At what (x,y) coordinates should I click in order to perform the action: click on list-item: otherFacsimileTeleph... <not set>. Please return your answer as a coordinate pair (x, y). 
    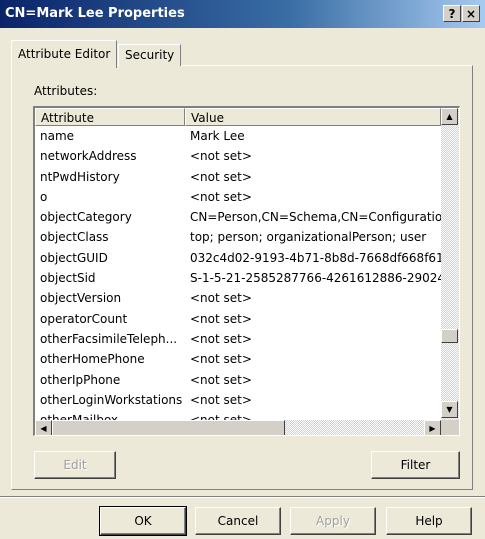
    Looking at the image, I should click on (238, 339).